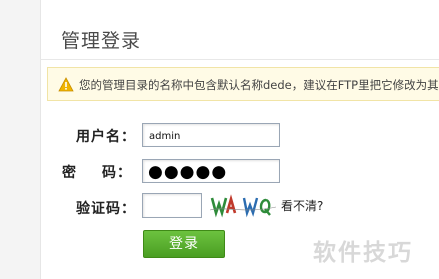 This screenshot has height=279, width=439. I want to click on page-title: 管理登录, so click(101, 41).